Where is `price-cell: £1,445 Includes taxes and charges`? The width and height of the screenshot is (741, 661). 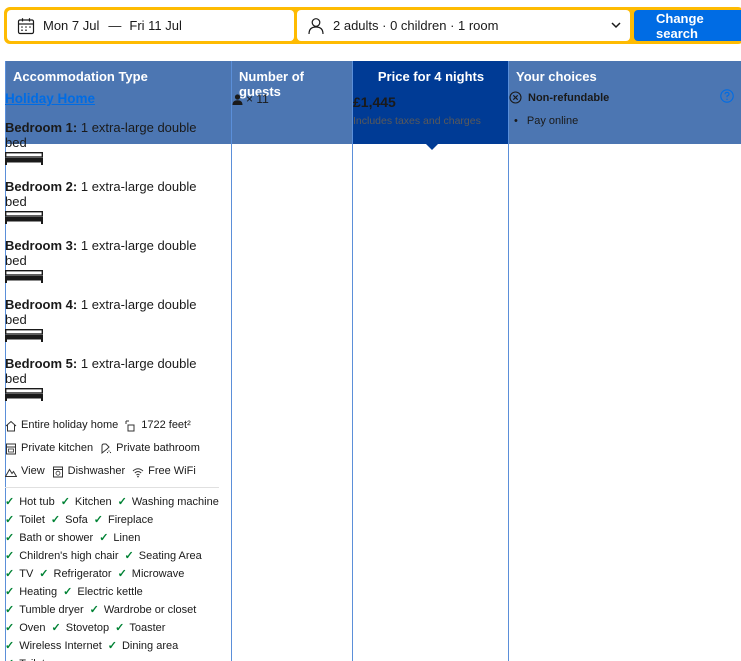
price-cell: £1,445 Includes taxes and charges is located at coordinates (417, 110).